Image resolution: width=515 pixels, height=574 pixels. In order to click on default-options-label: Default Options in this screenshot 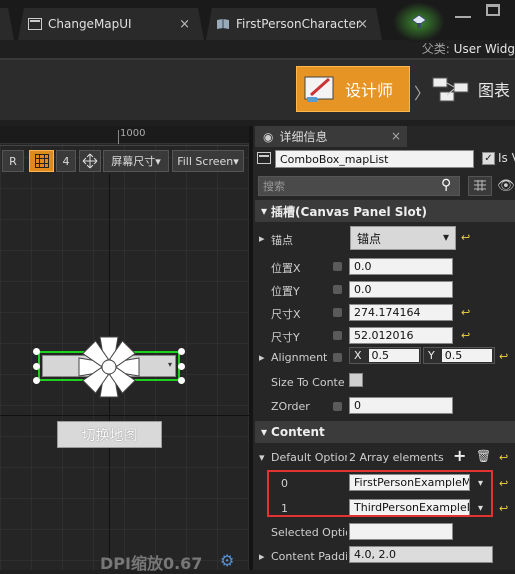, I will do `click(309, 457)`.